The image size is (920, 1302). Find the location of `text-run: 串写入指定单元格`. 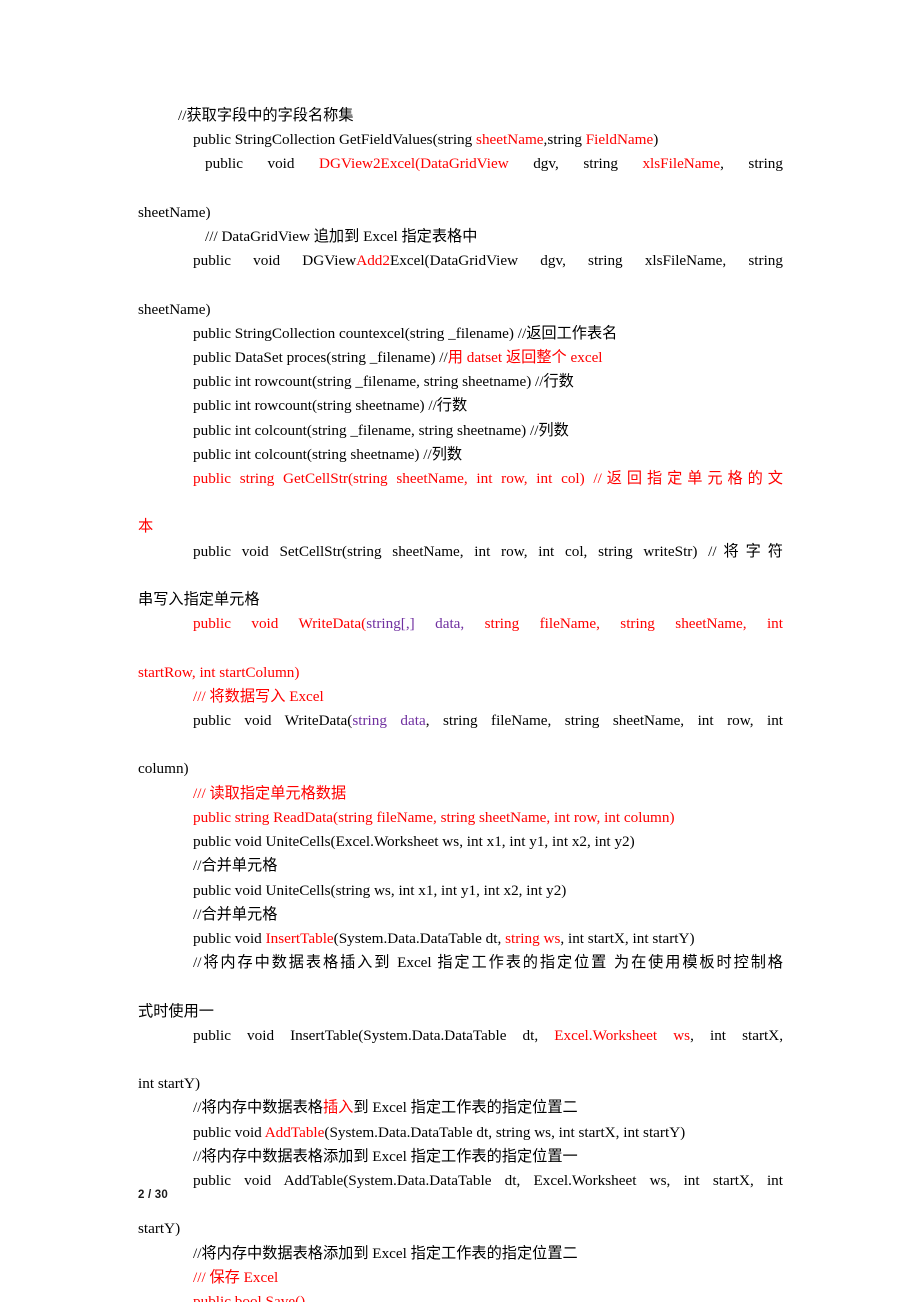

text-run: 串写入指定单元格 is located at coordinates (199, 600).